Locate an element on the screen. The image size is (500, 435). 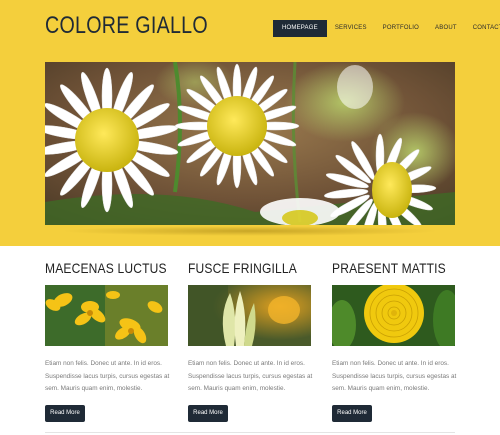
nav-homepage: HOMEPAGE is located at coordinates (300, 28).